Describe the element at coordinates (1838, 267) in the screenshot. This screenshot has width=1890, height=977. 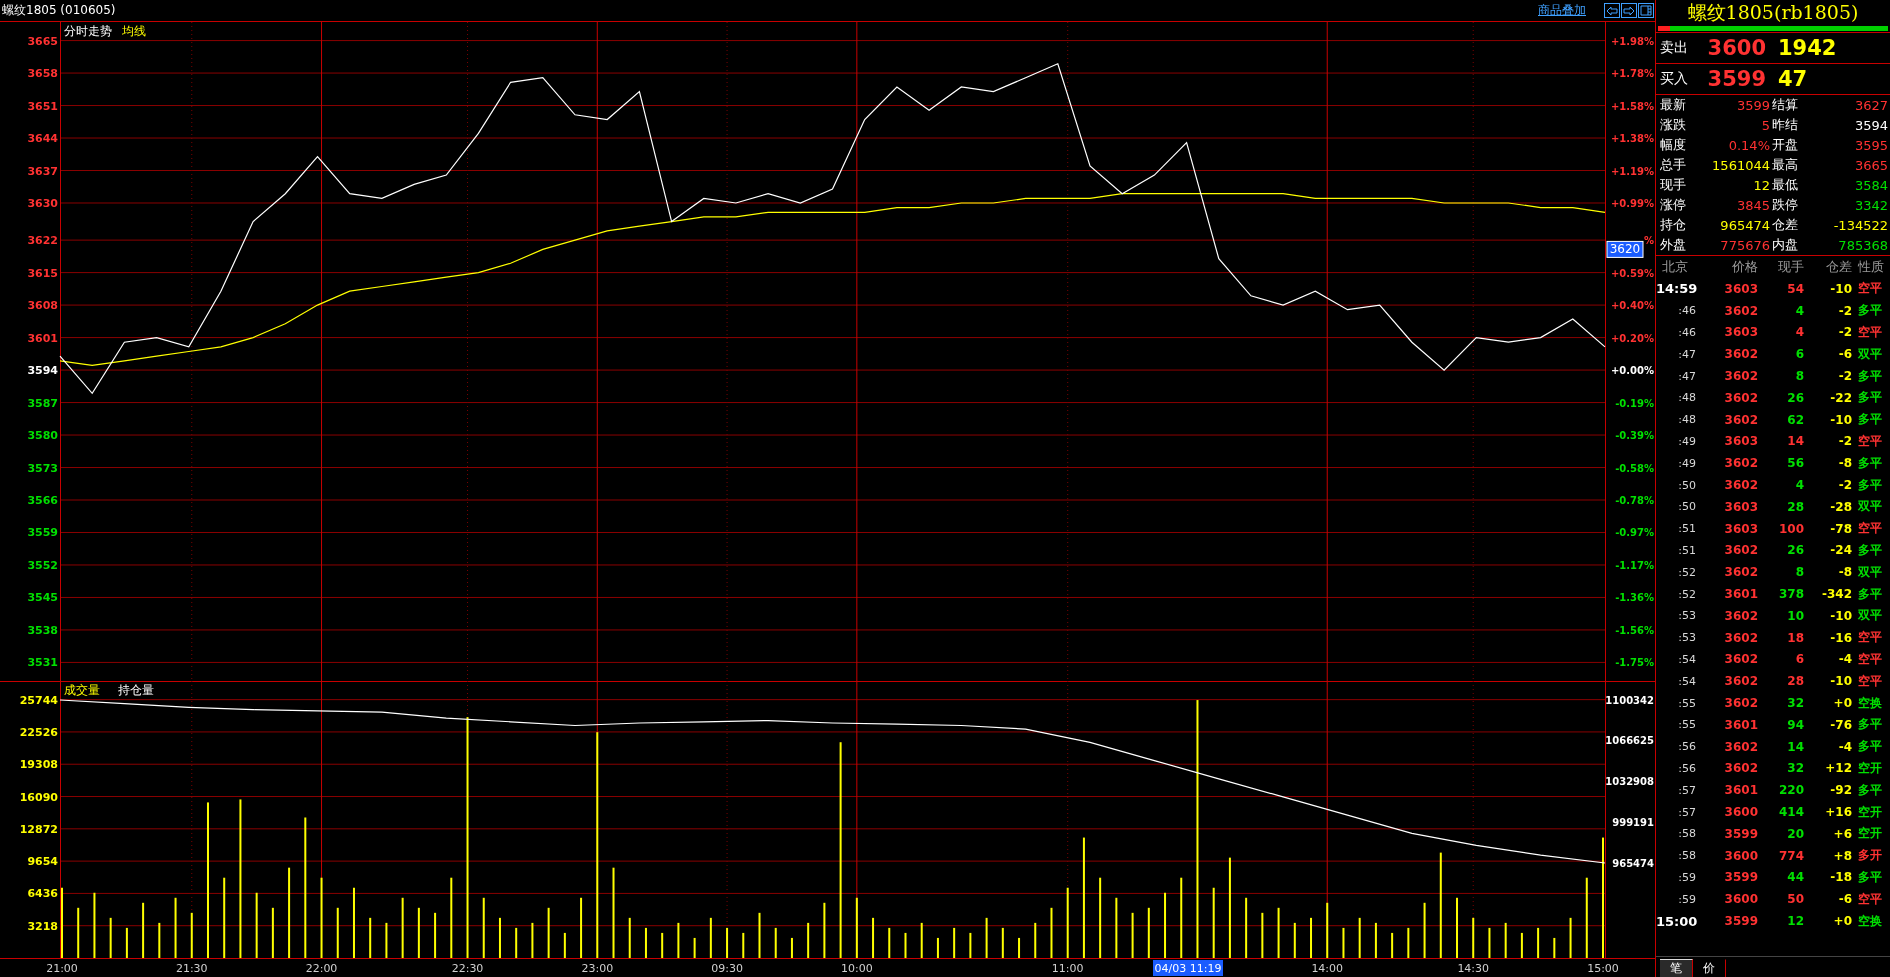
I see `column-header: 仓差` at that location.